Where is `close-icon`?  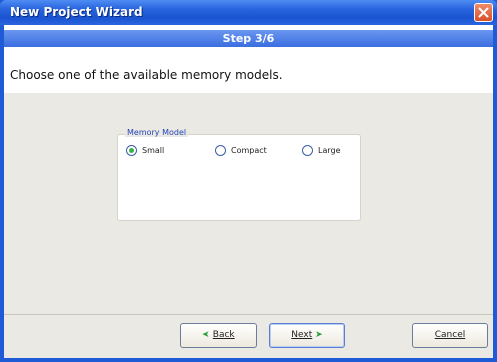 close-icon is located at coordinates (483, 12).